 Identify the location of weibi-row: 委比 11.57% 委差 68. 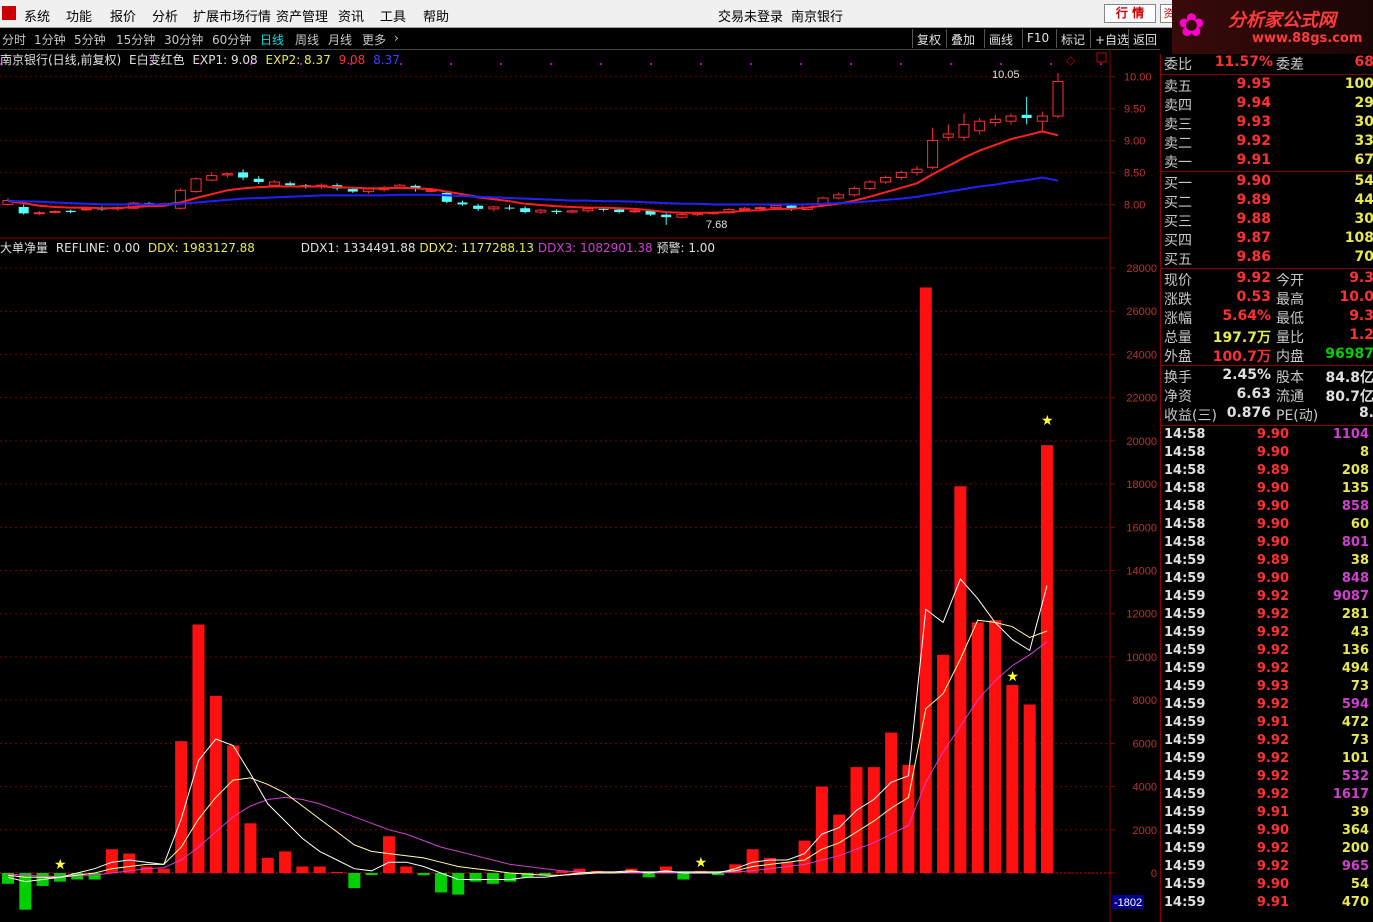
(1267, 63).